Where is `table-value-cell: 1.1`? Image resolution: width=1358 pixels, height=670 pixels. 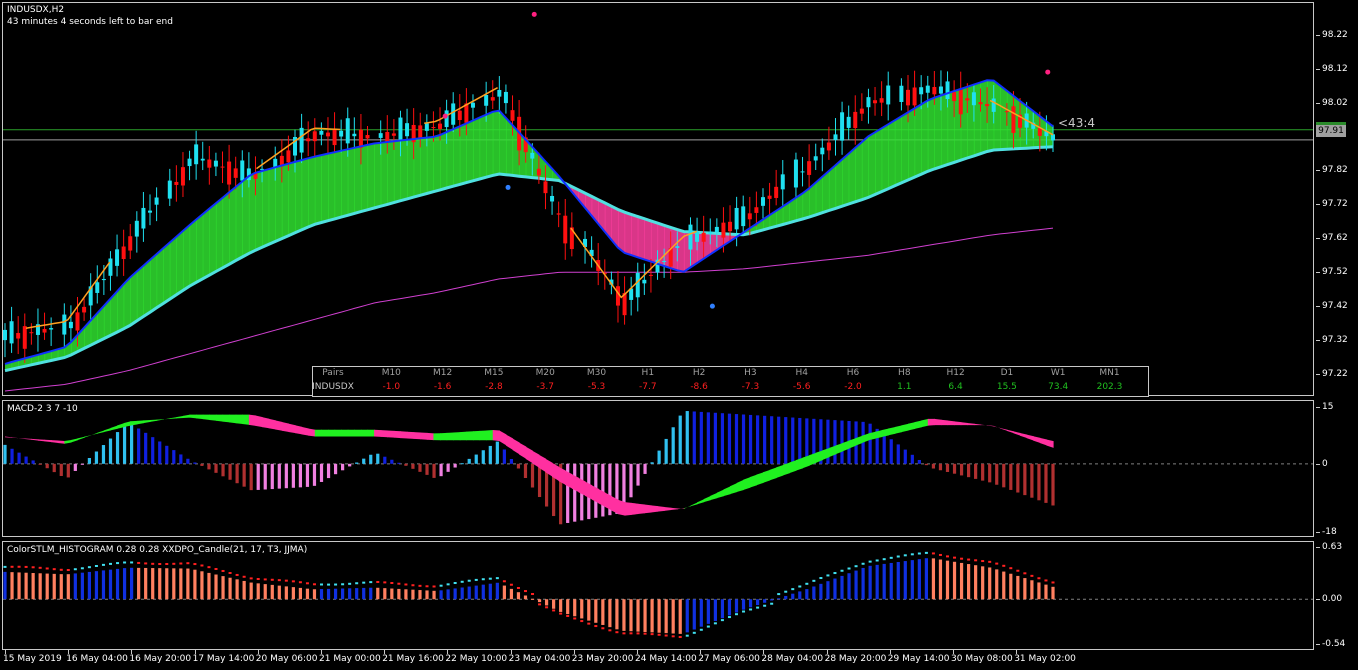
table-value-cell: 1.1 is located at coordinates (904, 387).